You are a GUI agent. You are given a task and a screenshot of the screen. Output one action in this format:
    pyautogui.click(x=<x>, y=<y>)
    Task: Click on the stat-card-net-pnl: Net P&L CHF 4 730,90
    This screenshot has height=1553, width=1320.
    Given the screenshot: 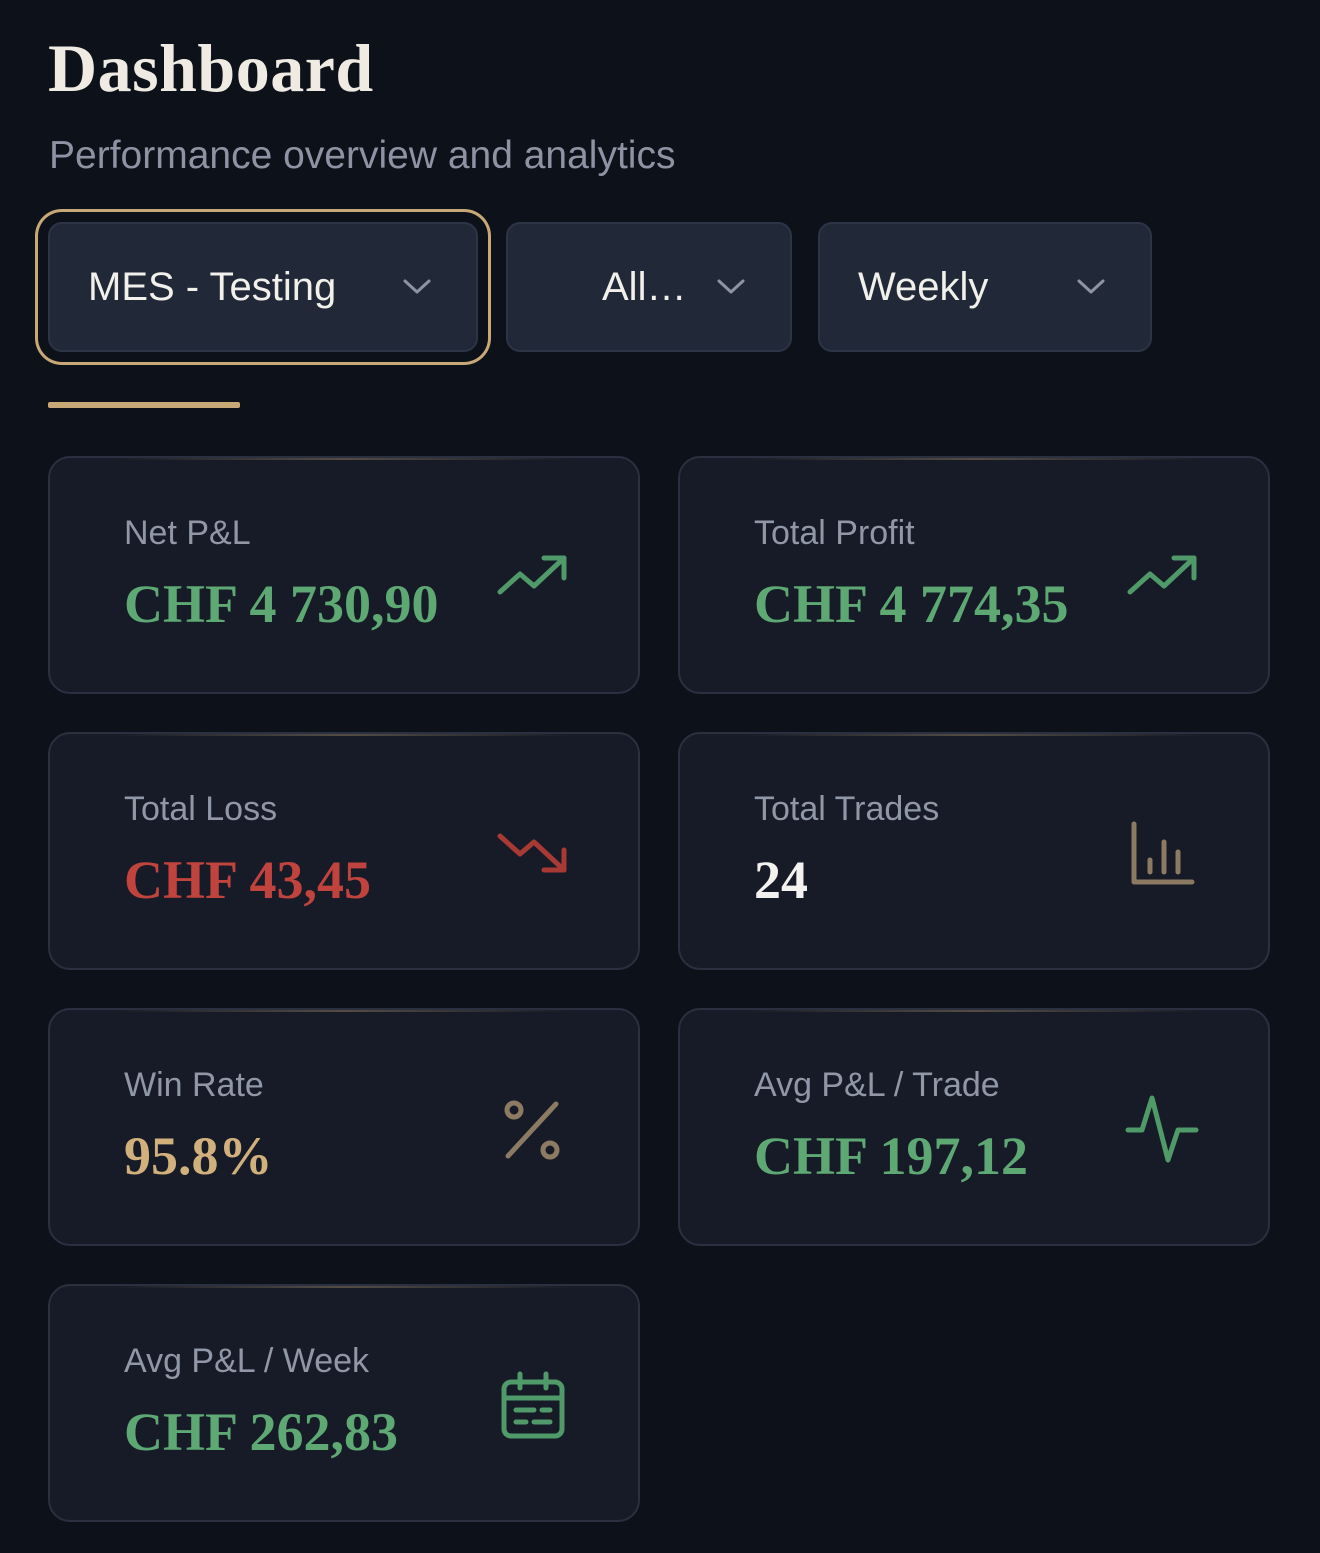 What is the action you would take?
    pyautogui.click(x=344, y=575)
    